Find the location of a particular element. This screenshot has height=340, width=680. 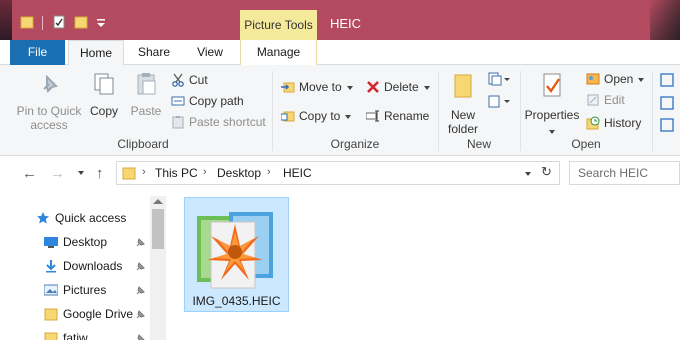

sidebar-scroll-thumb is located at coordinates (158, 229).